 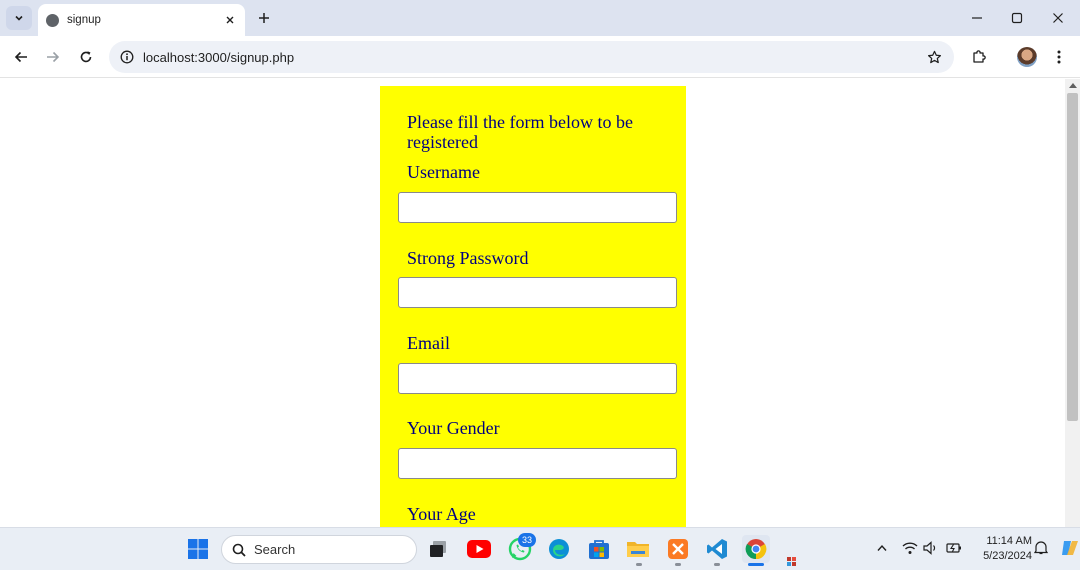 What do you see at coordinates (537, 207) in the screenshot?
I see `username-input` at bounding box center [537, 207].